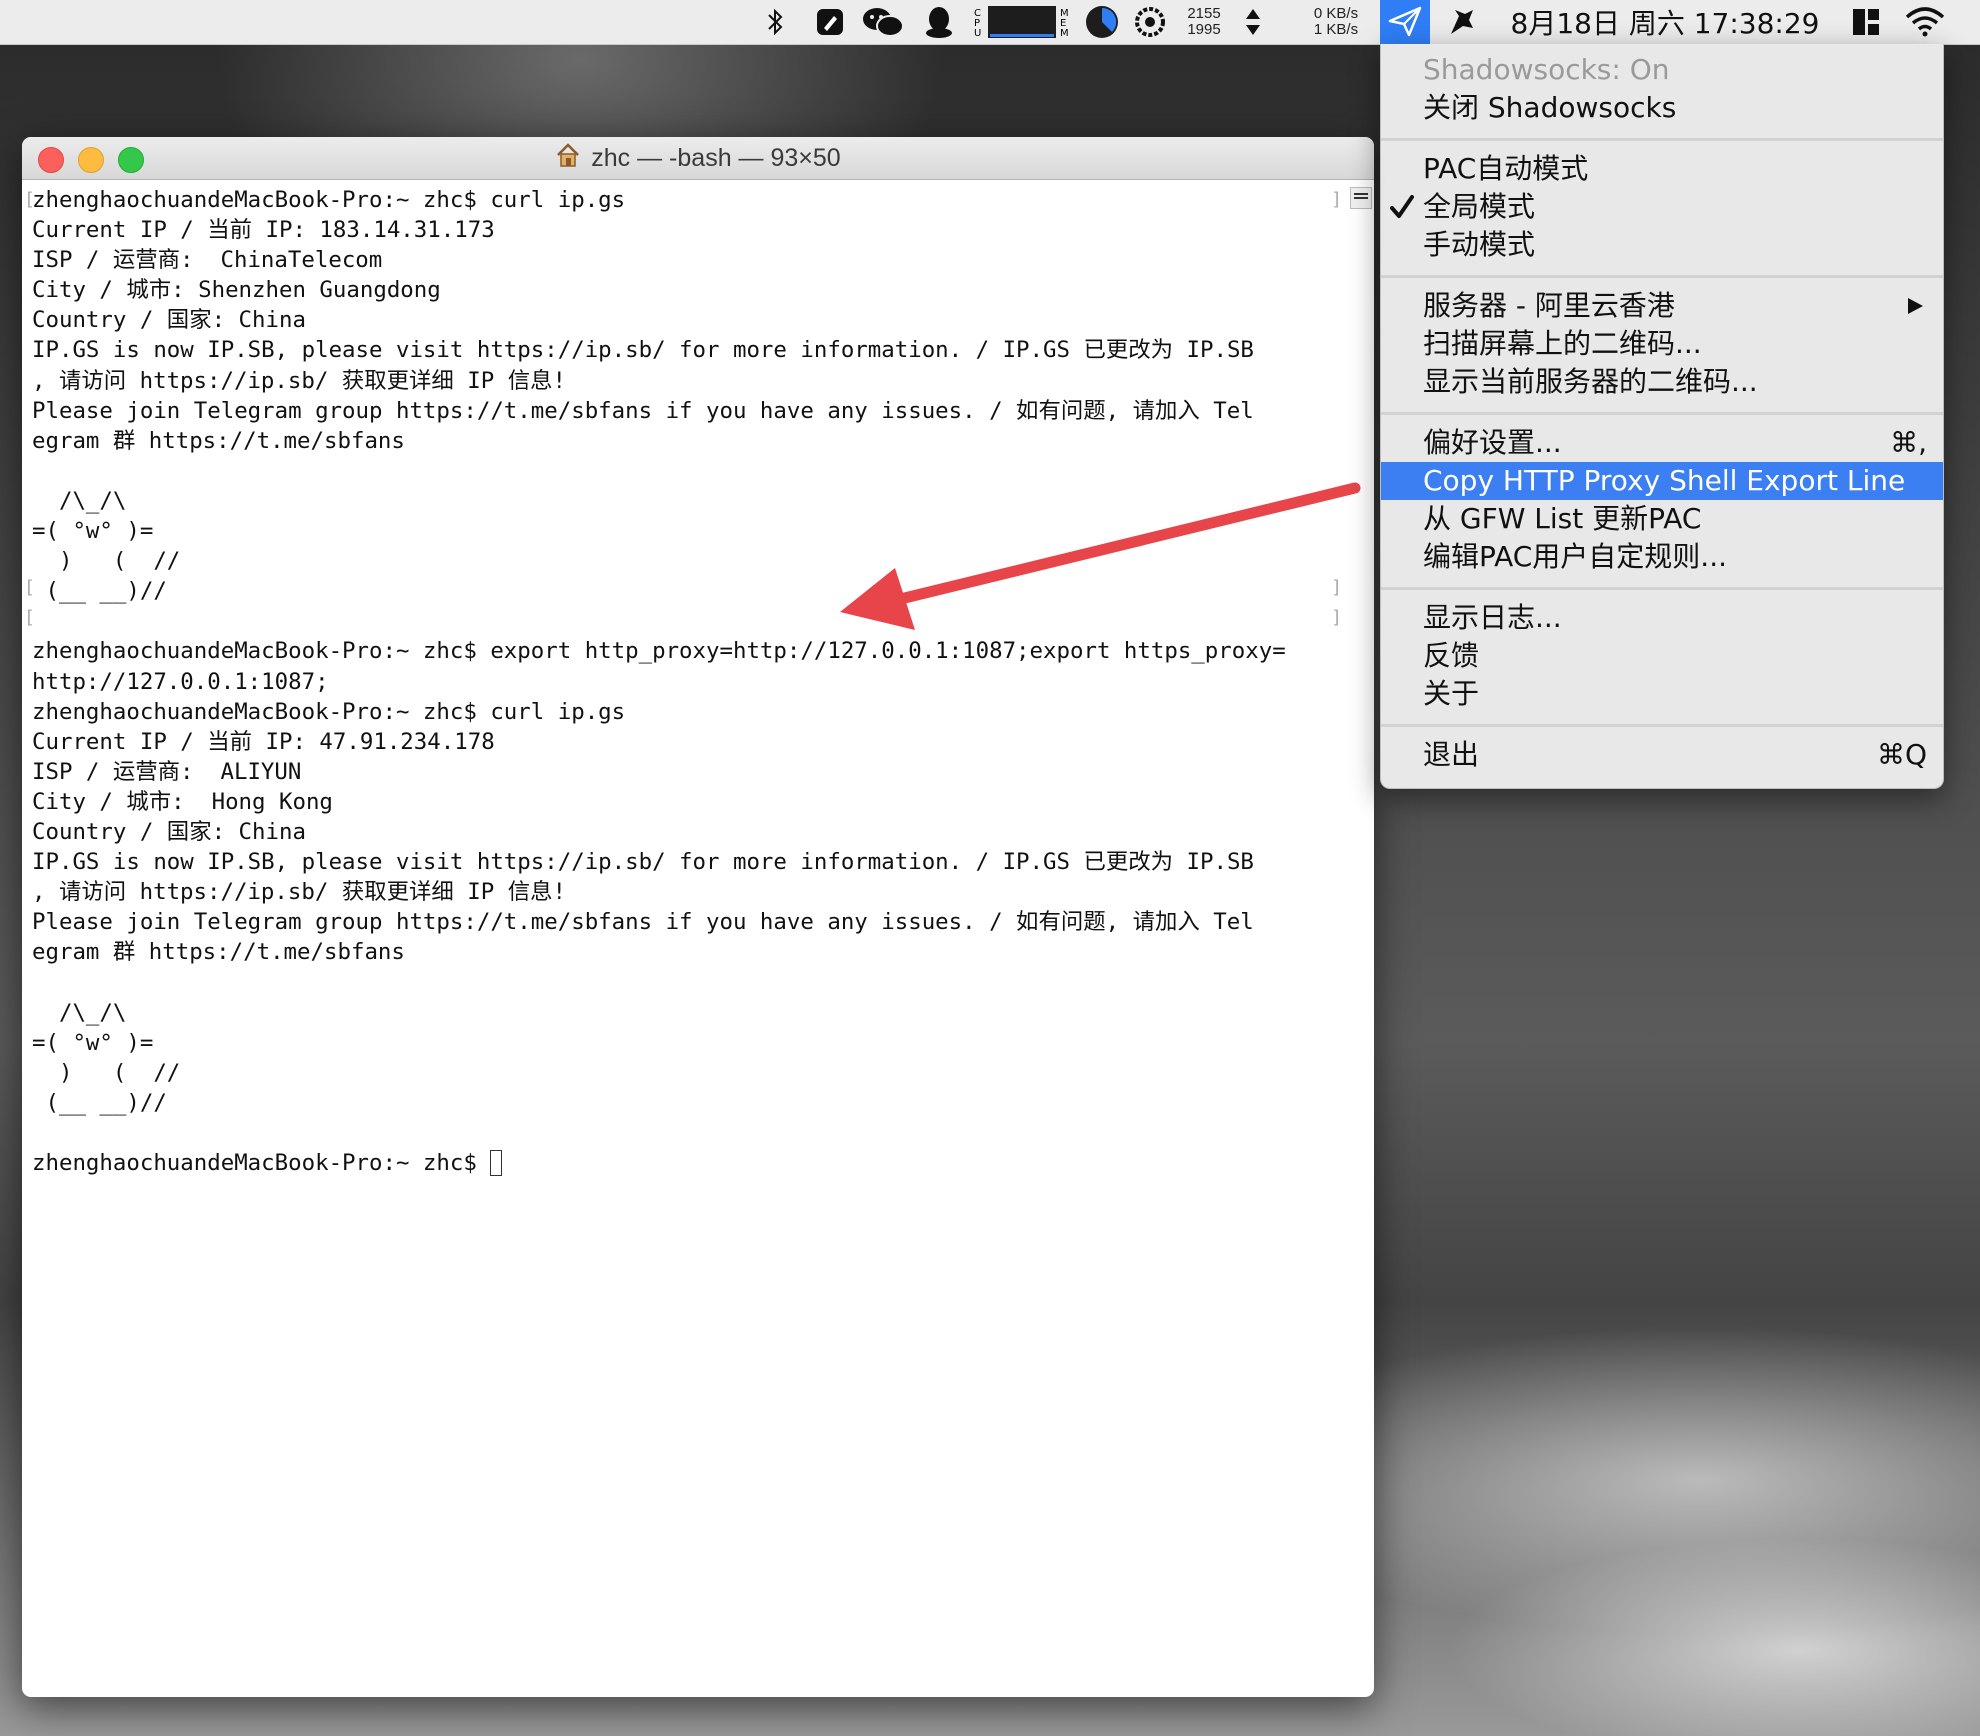 The width and height of the screenshot is (1980, 1736). What do you see at coordinates (1662, 443) in the screenshot?
I see `preferences-item: 偏好设置... ⌘,` at bounding box center [1662, 443].